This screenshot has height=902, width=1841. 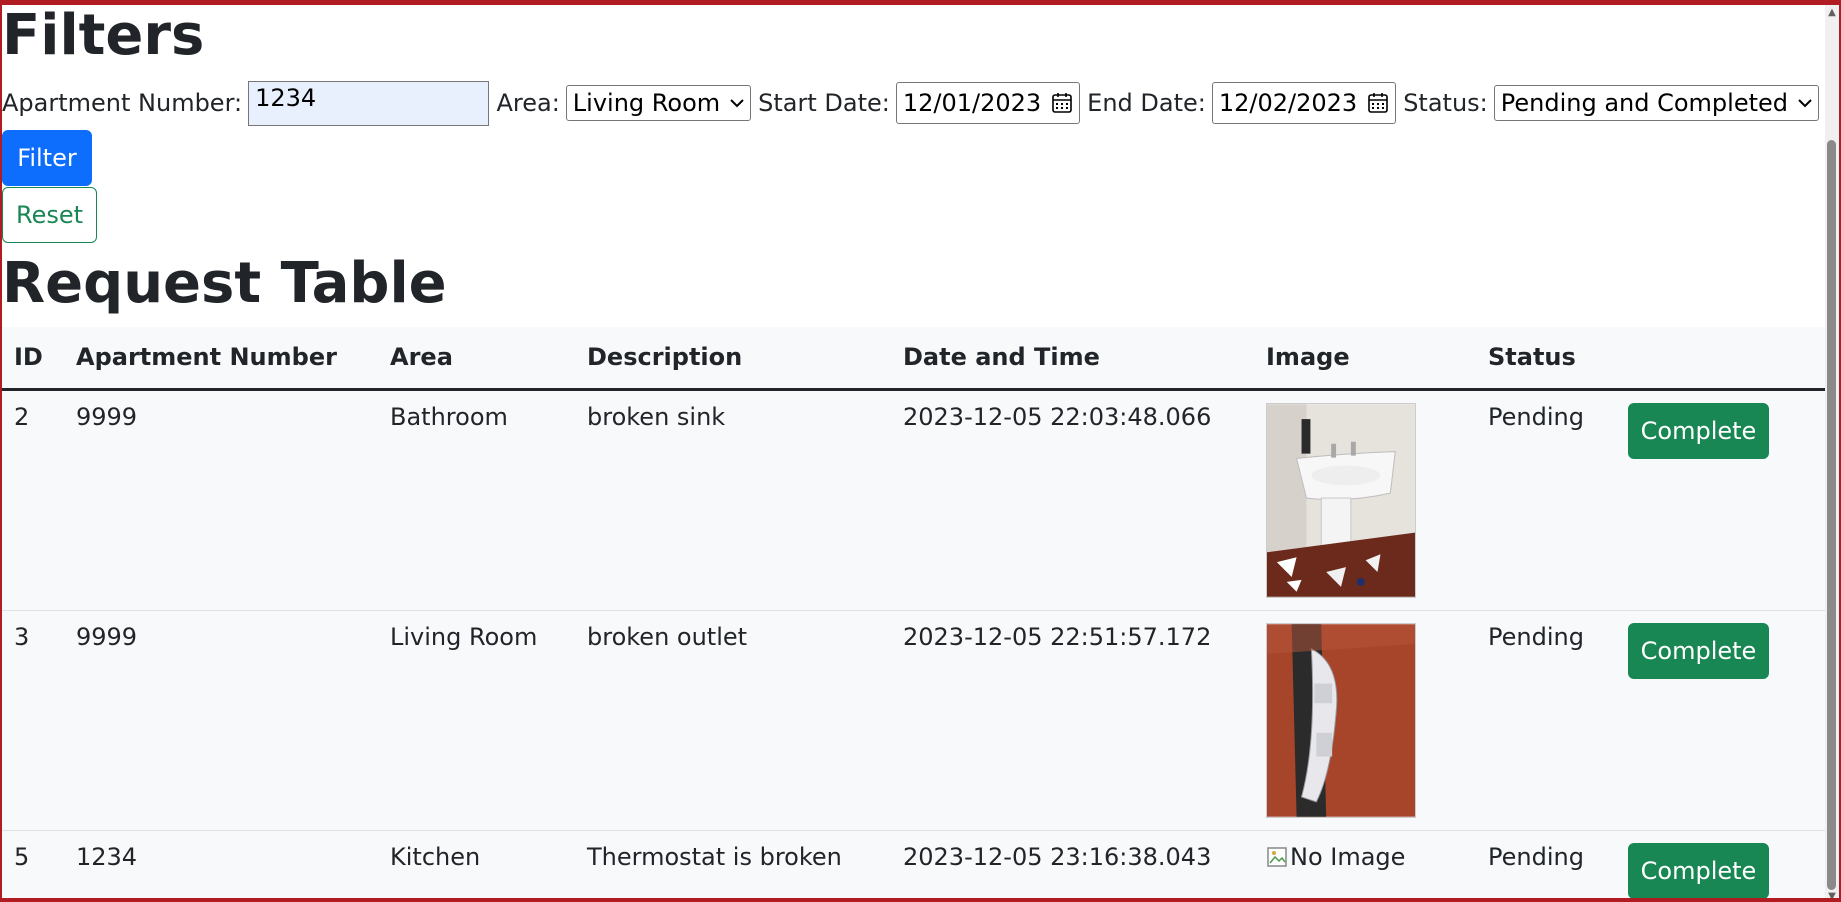 I want to click on header-image: Image, so click(x=1365, y=359).